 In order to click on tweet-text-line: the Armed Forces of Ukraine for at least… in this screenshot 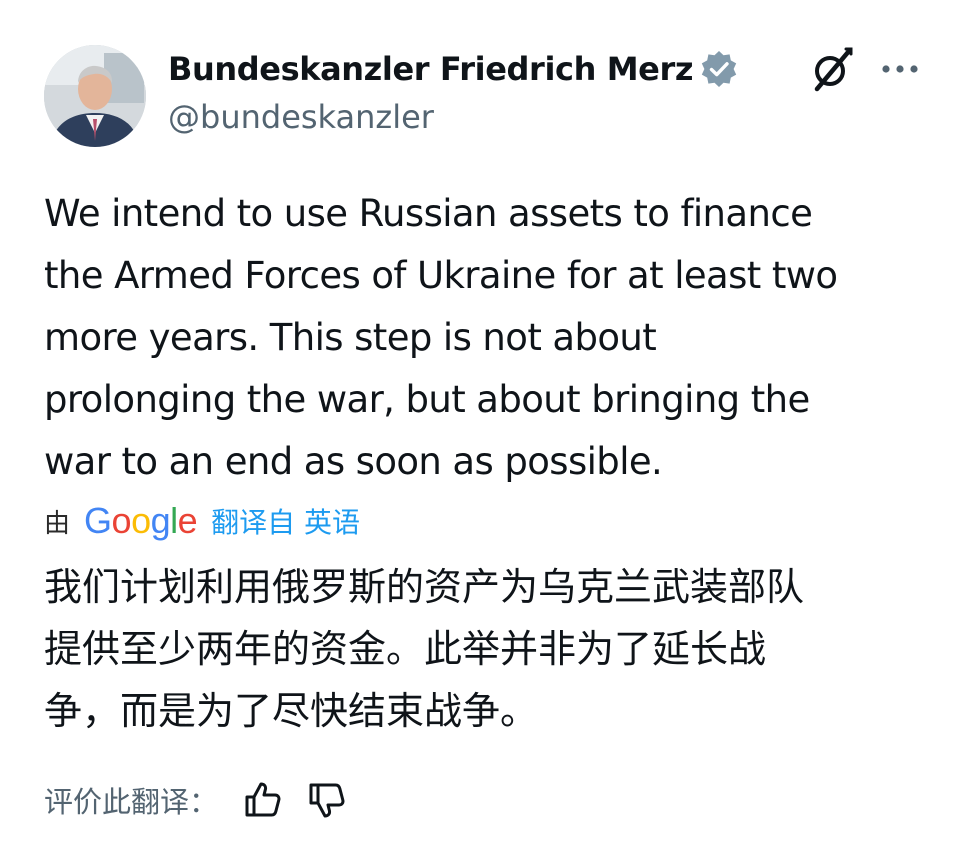, I will do `click(441, 275)`.